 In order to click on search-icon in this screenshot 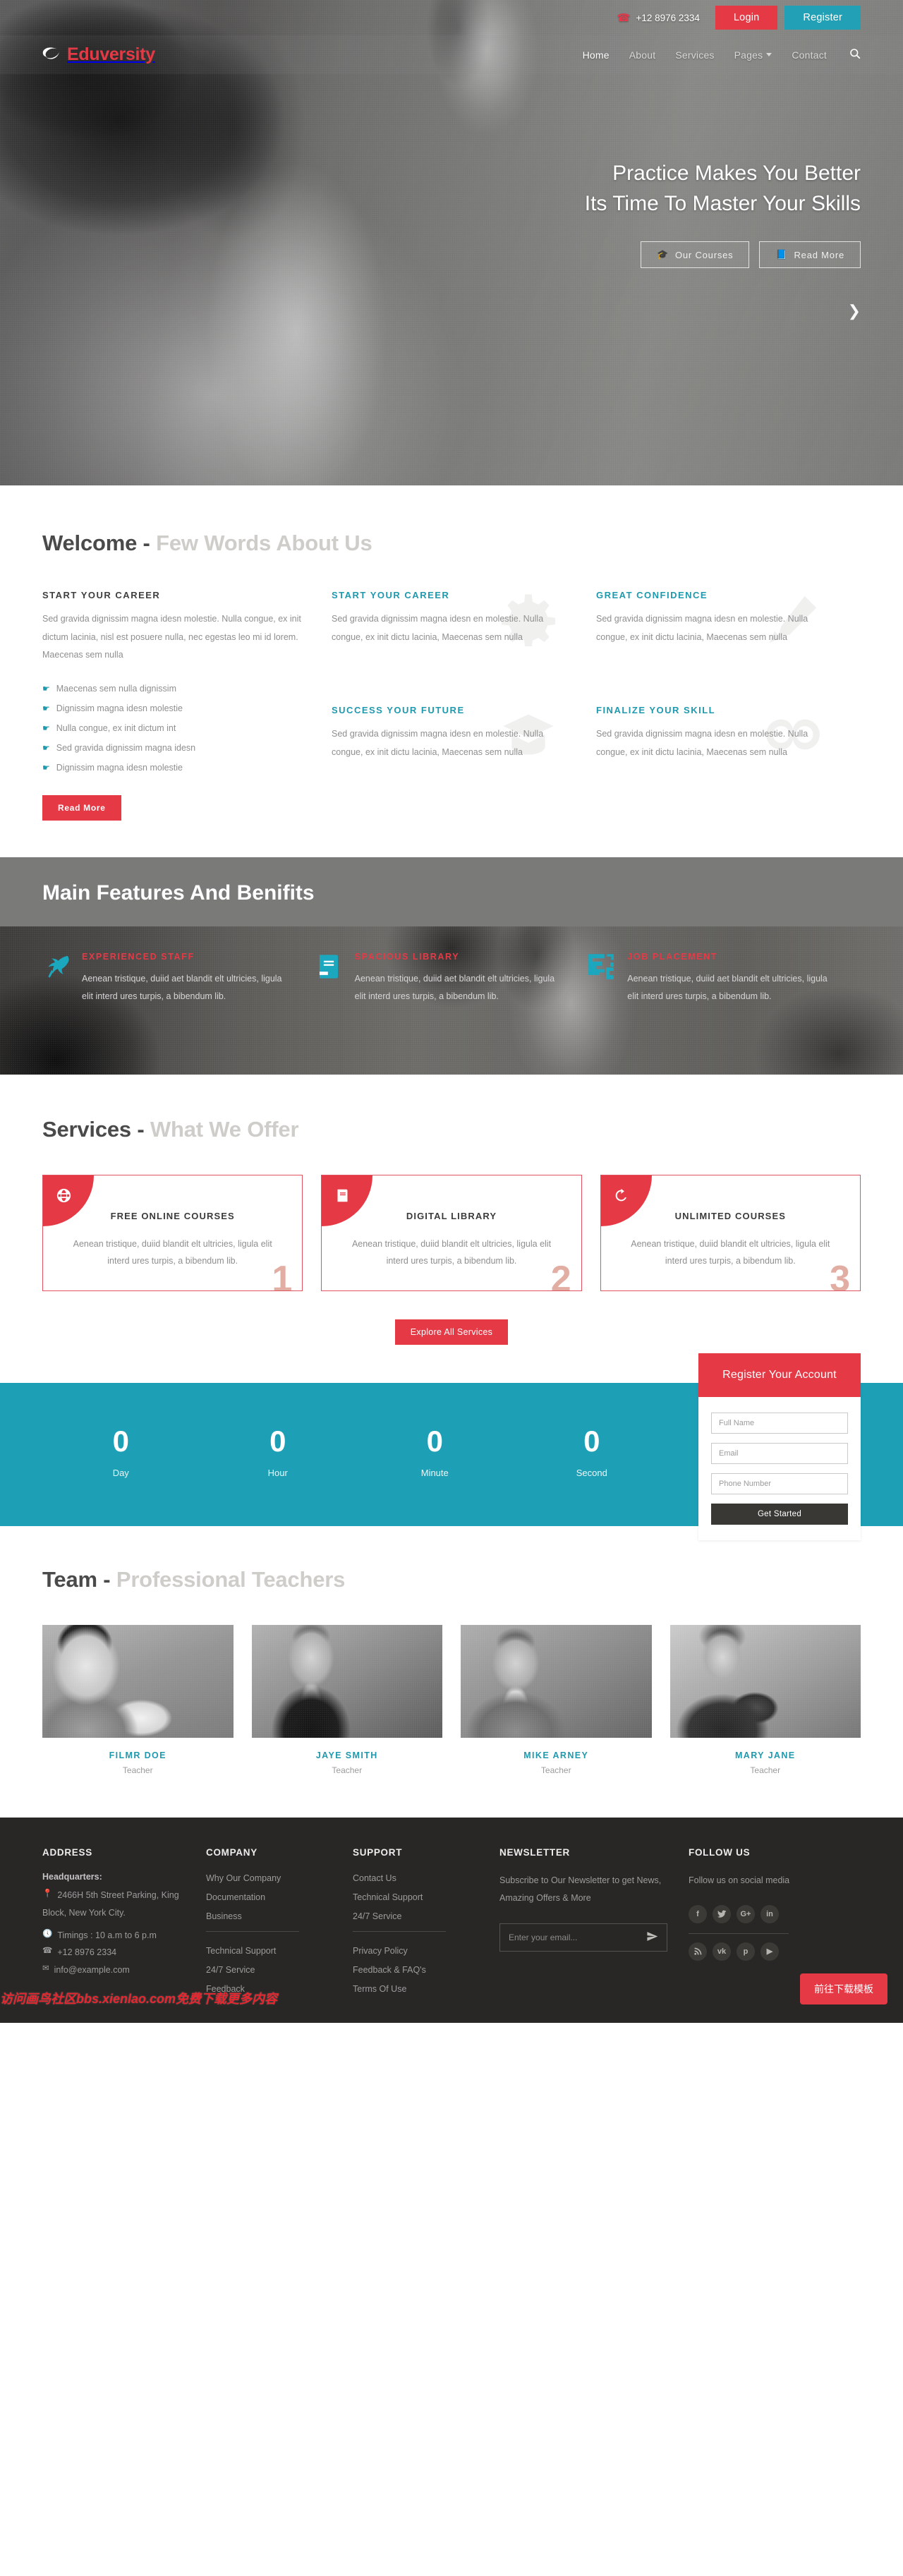, I will do `click(855, 55)`.